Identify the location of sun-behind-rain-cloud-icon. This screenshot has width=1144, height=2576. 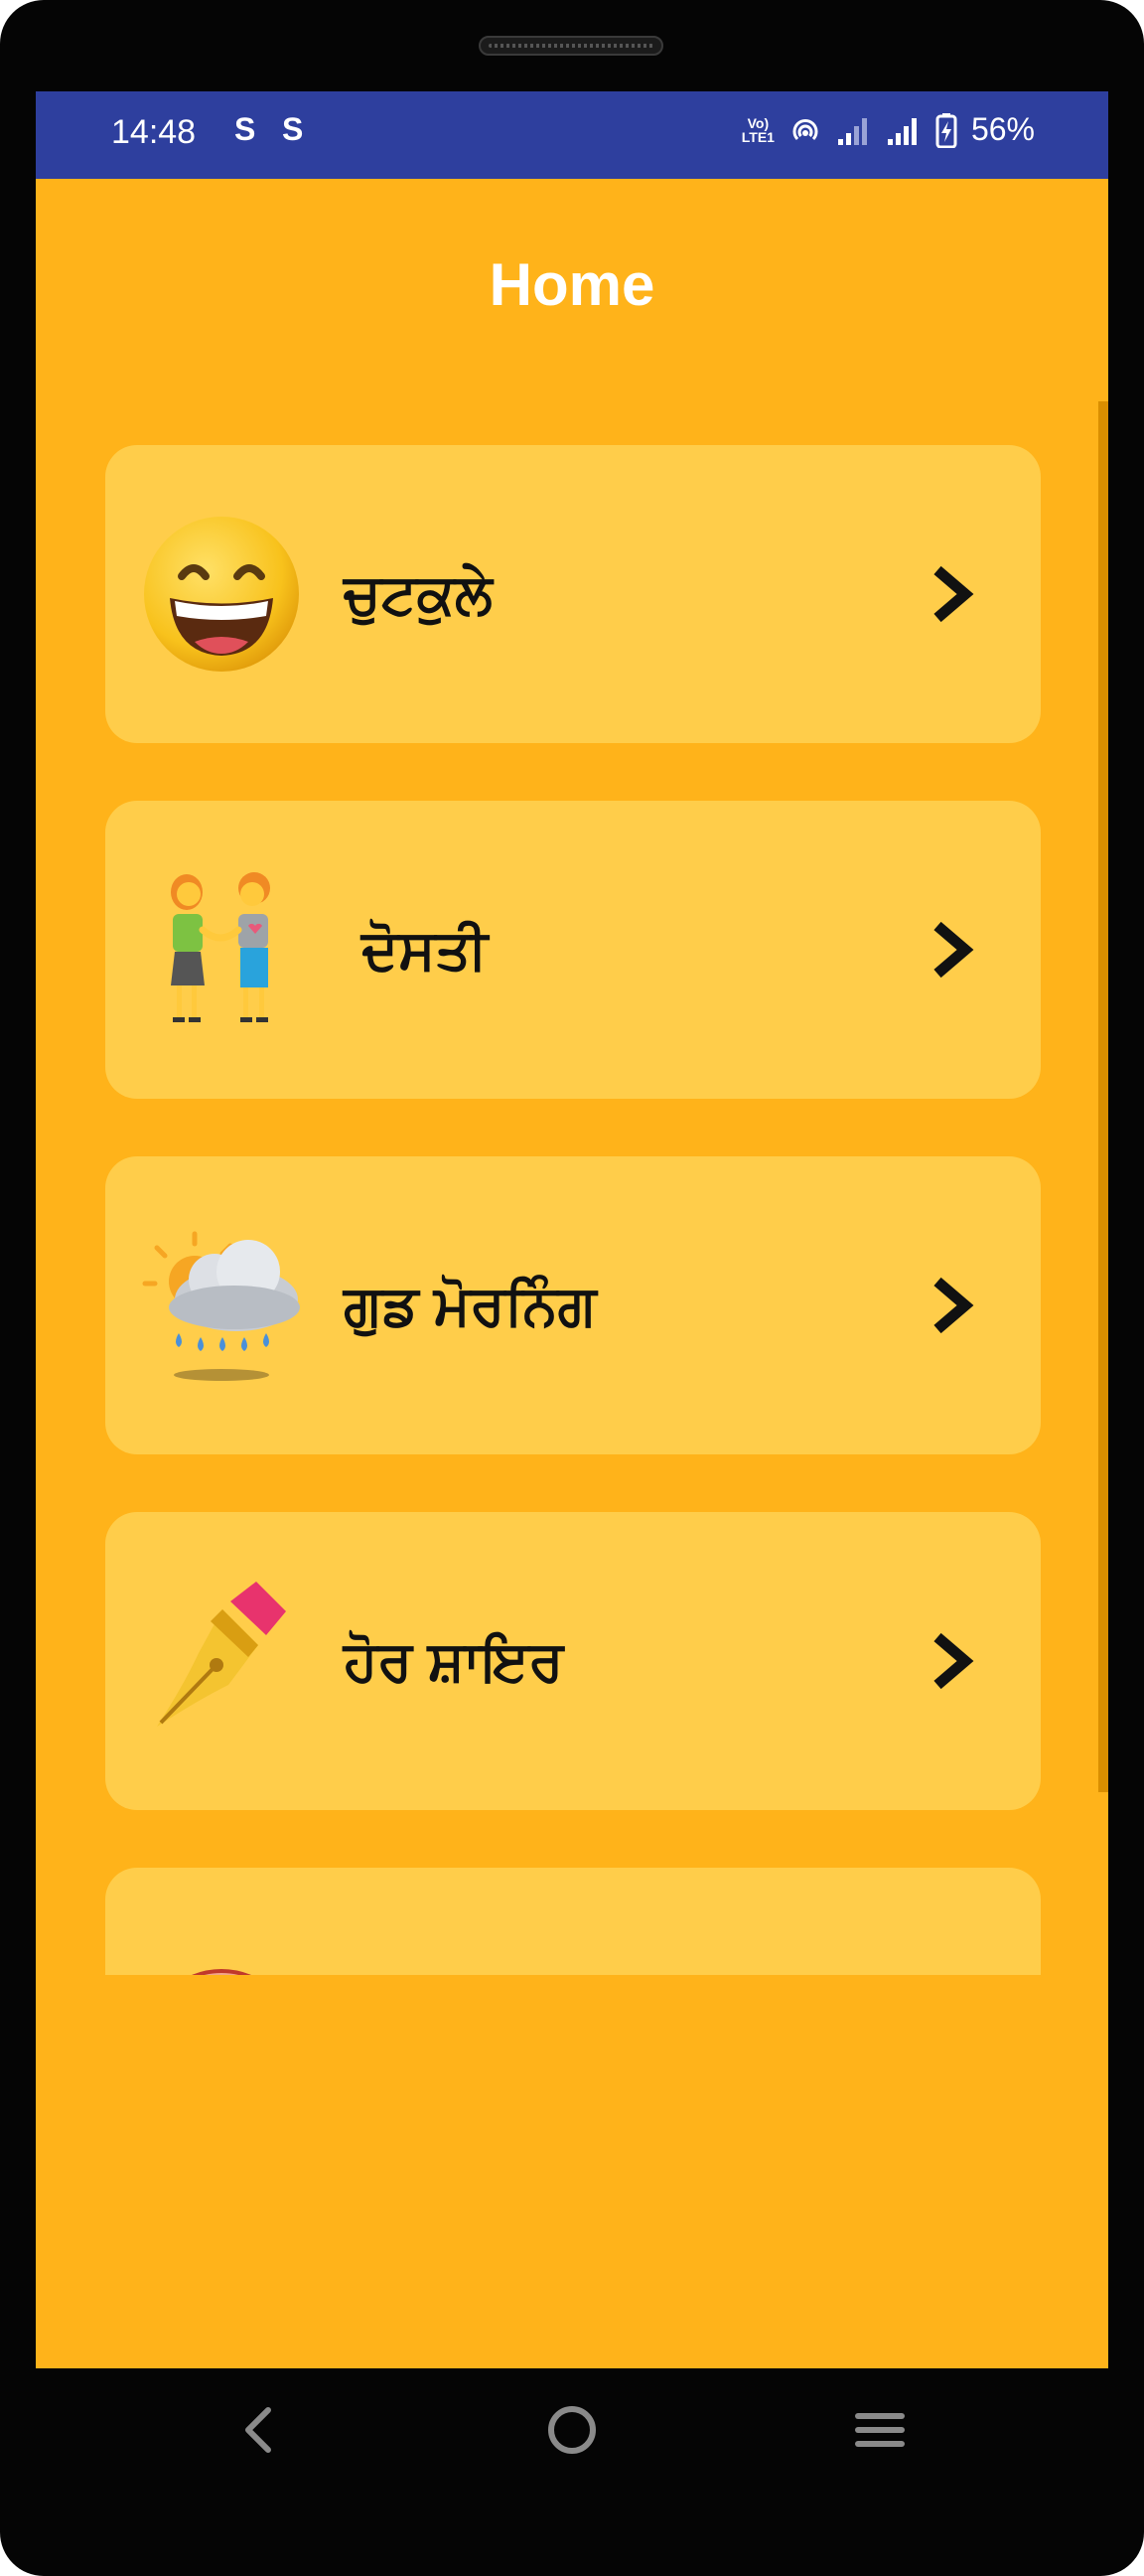
(221, 1306).